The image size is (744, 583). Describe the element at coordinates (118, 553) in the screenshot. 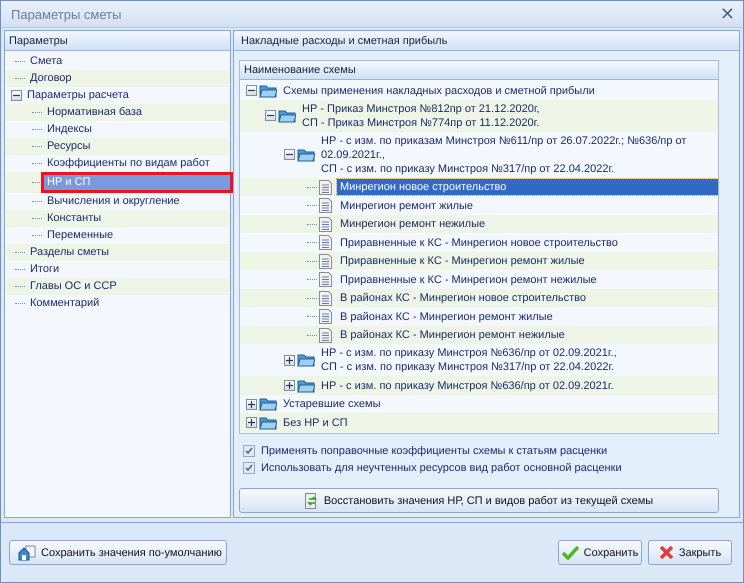

I see `save-default-button: Сохранить значения по-умолчанию` at that location.